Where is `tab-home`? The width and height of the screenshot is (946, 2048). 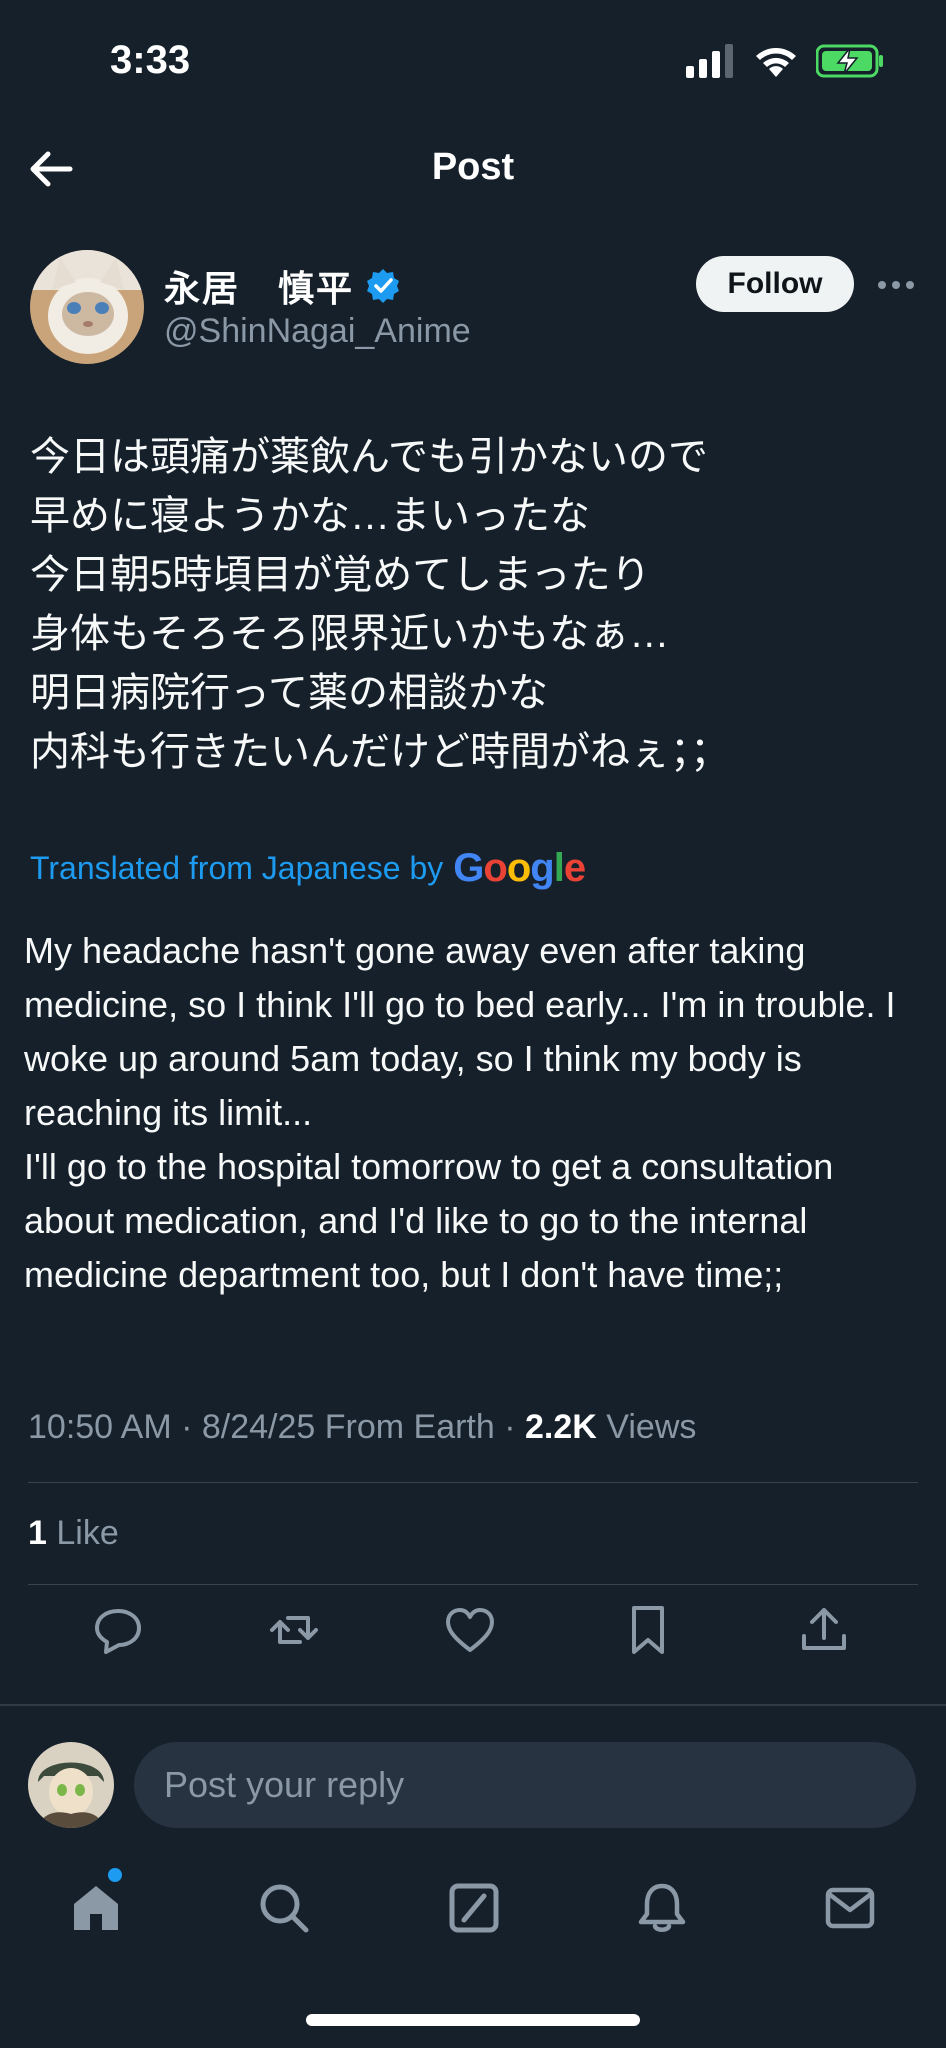
tab-home is located at coordinates (96, 1908).